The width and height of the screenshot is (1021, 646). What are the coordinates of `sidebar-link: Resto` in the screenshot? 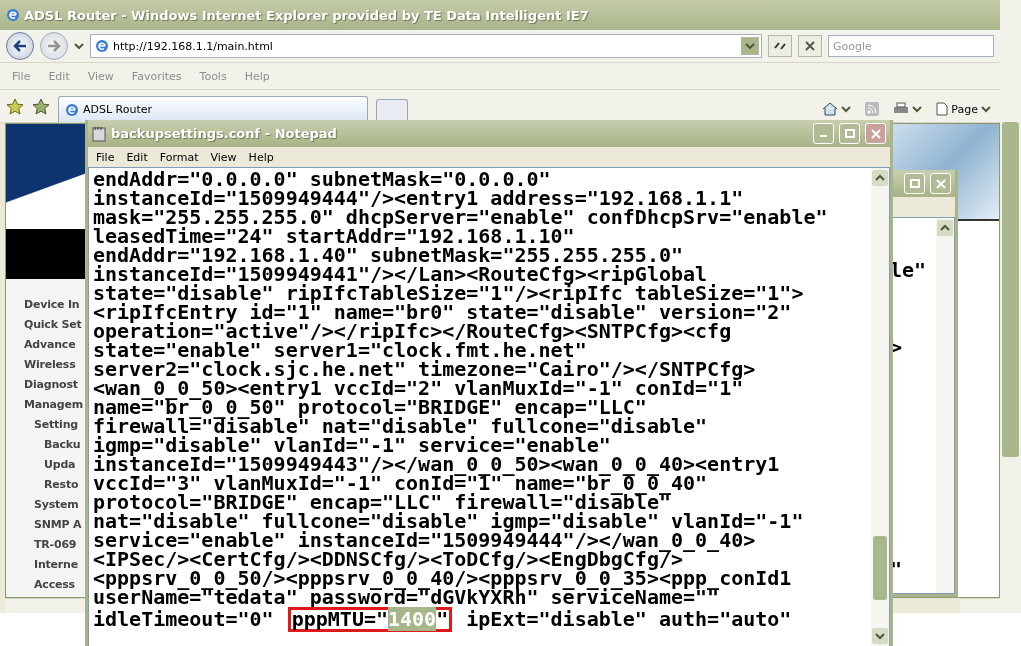 It's located at (61, 485).